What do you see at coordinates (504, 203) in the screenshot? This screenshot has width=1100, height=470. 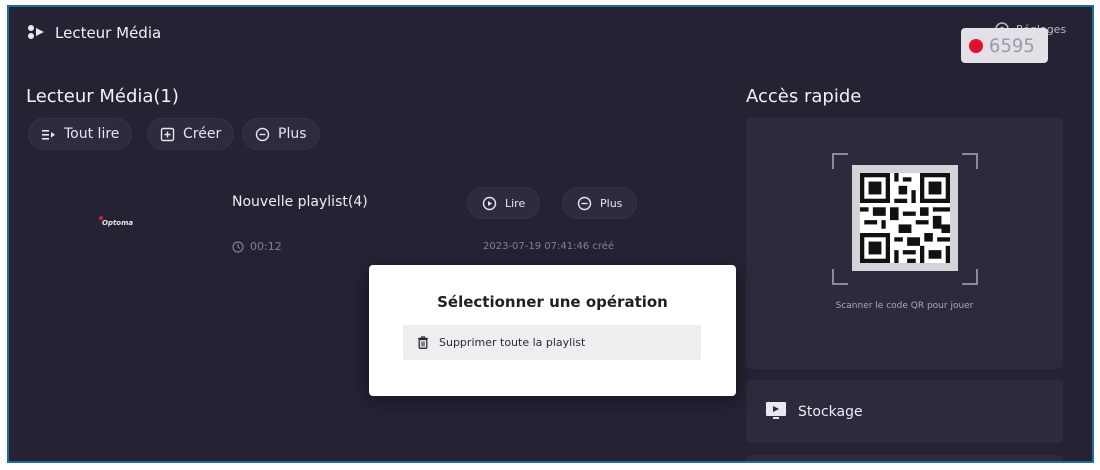 I see `playlist-play-button: Lire` at bounding box center [504, 203].